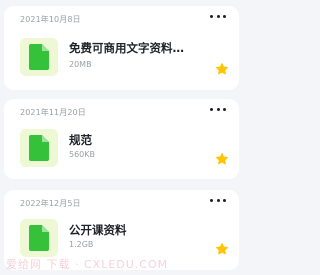 Image resolution: width=320 pixels, height=275 pixels. What do you see at coordinates (81, 244) in the screenshot?
I see `file-size: 1.2GB` at bounding box center [81, 244].